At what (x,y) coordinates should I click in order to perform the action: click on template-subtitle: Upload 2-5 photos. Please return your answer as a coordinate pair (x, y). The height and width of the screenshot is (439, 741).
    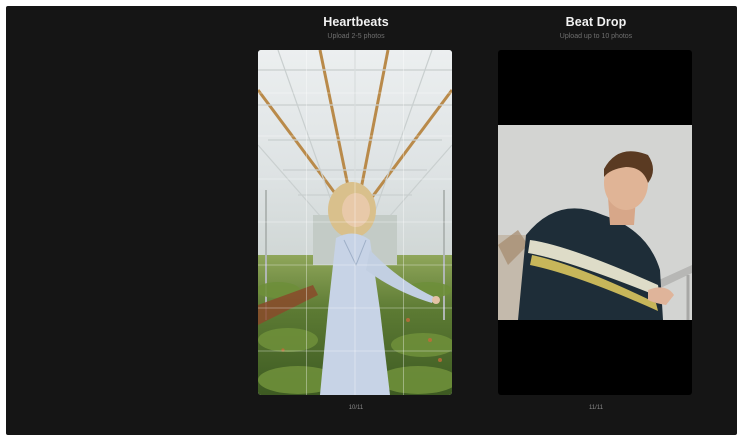
    Looking at the image, I should click on (356, 36).